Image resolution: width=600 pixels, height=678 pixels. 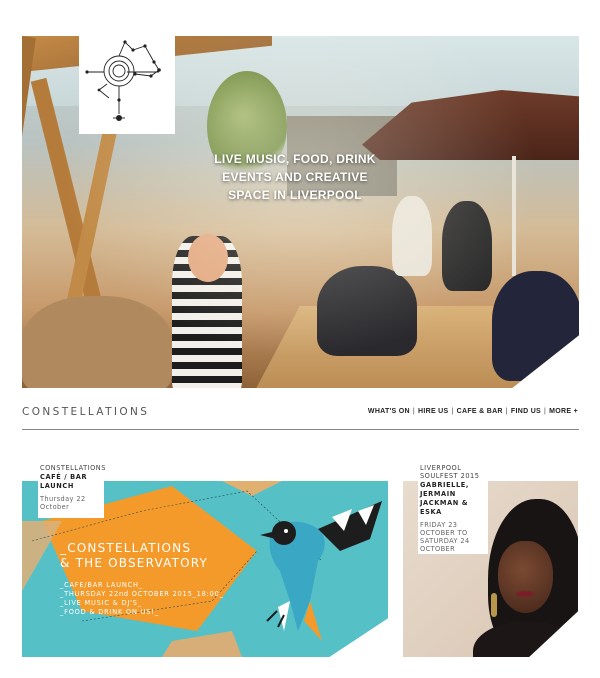 I want to click on nav-find-us: FIND US, so click(x=526, y=411).